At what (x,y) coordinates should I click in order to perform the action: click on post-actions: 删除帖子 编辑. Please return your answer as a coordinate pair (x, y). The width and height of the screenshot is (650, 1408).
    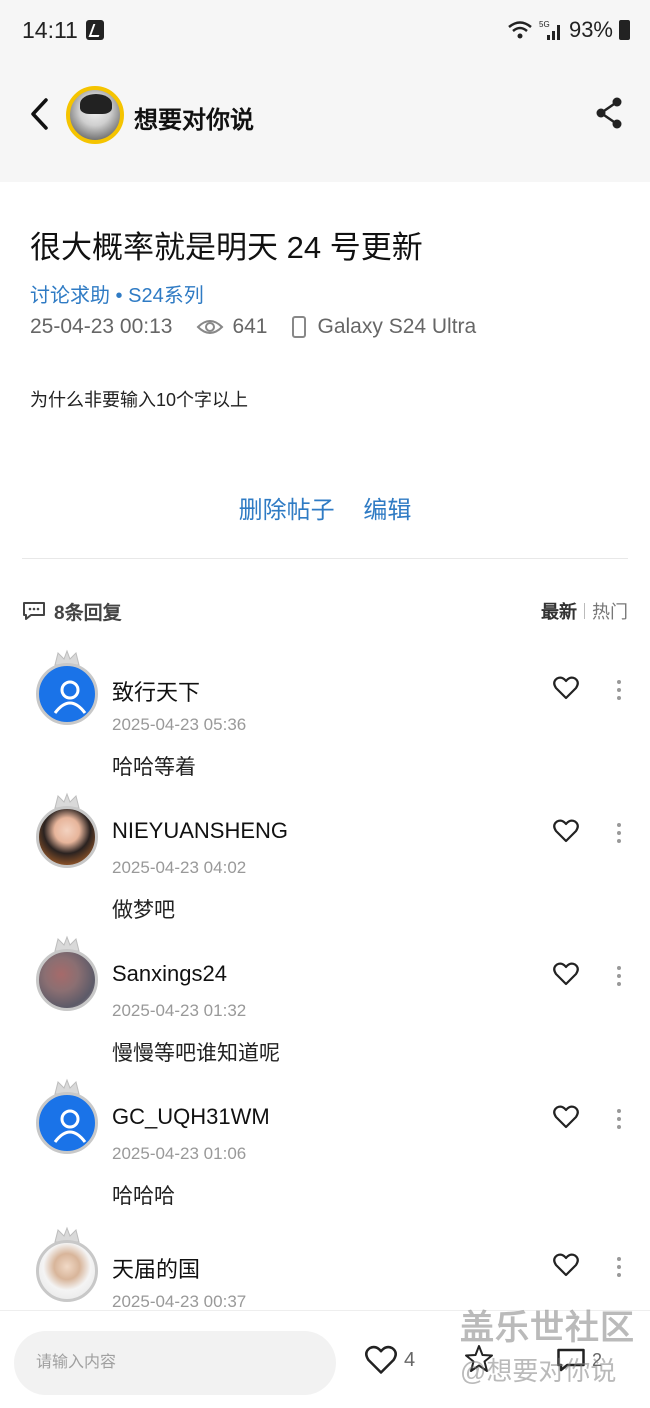
    Looking at the image, I should click on (325, 507).